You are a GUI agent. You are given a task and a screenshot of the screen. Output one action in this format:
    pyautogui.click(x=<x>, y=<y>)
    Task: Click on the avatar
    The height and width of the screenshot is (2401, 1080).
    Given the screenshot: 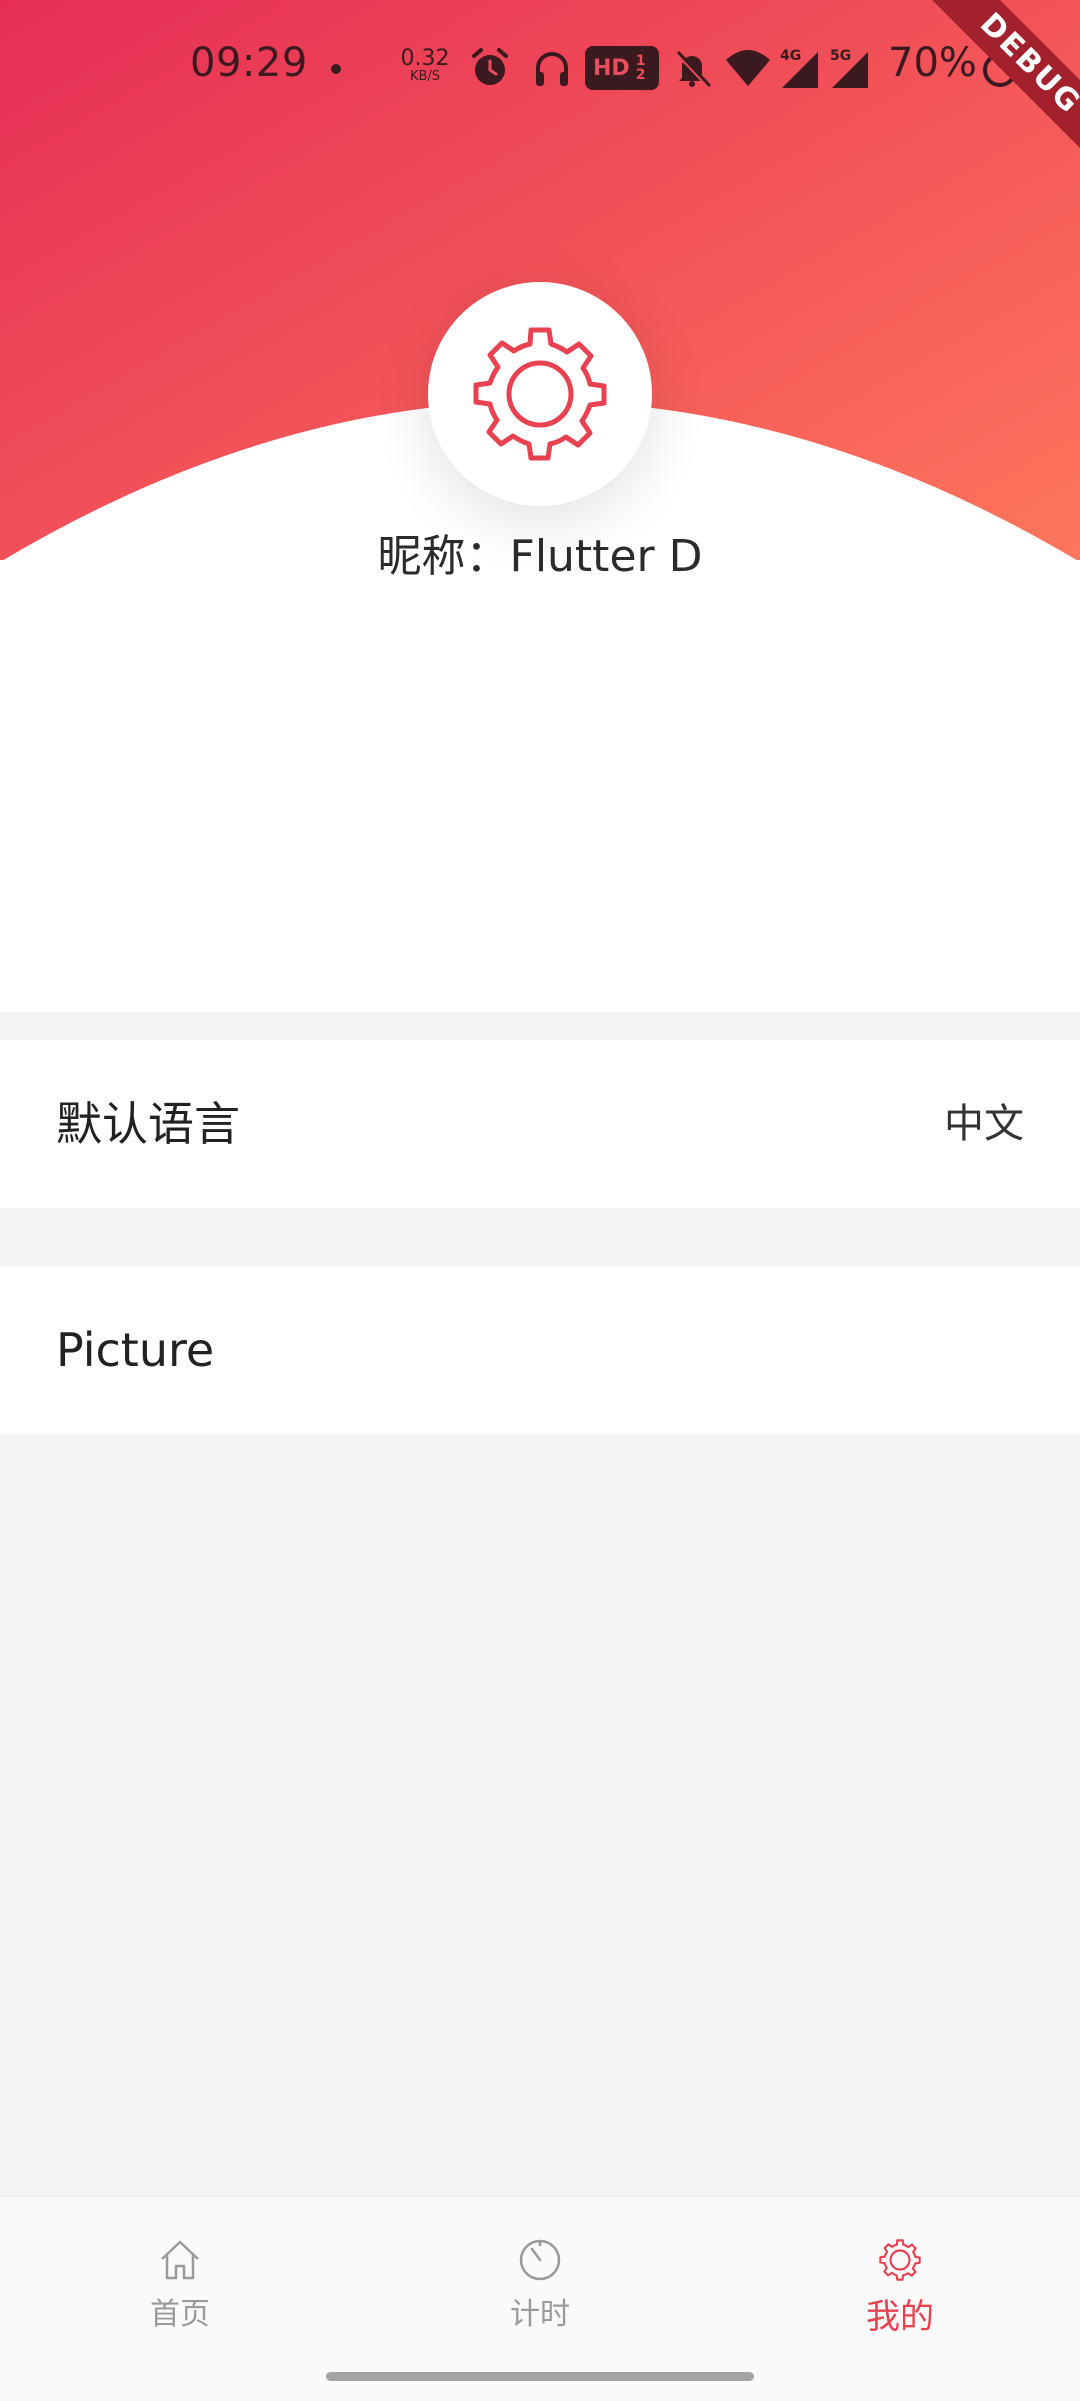 What is the action you would take?
    pyautogui.click(x=540, y=394)
    